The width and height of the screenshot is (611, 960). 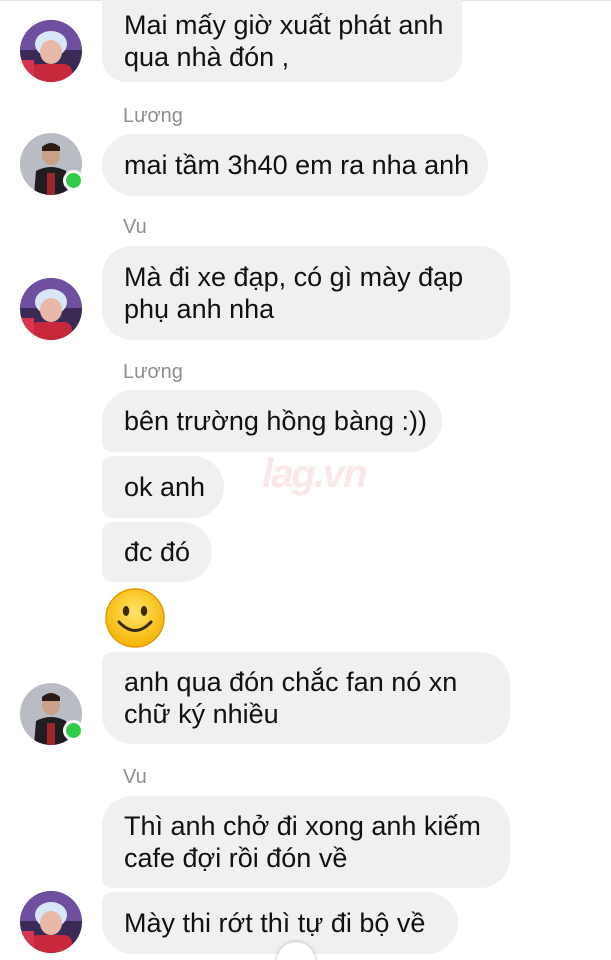 What do you see at coordinates (306, 293) in the screenshot?
I see `message-bubble: Mà đi xe đạp, có gì mày đạp phụ anh nha` at bounding box center [306, 293].